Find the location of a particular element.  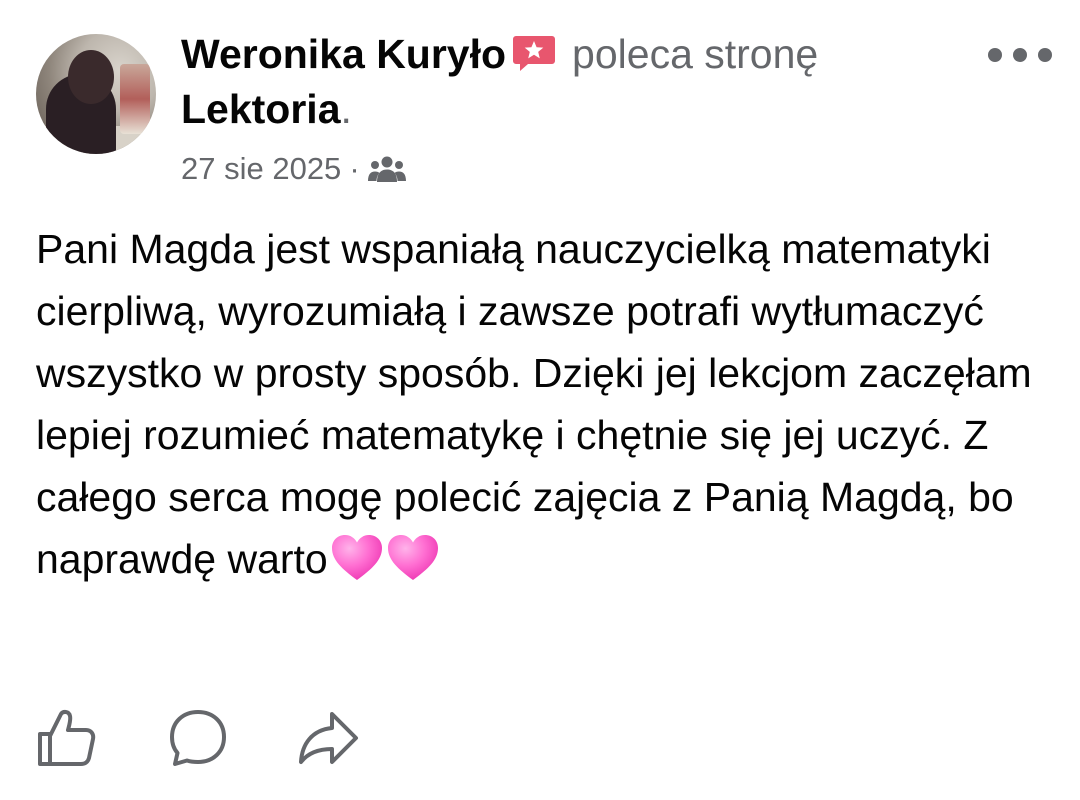

like-icon is located at coordinates (67, 737).